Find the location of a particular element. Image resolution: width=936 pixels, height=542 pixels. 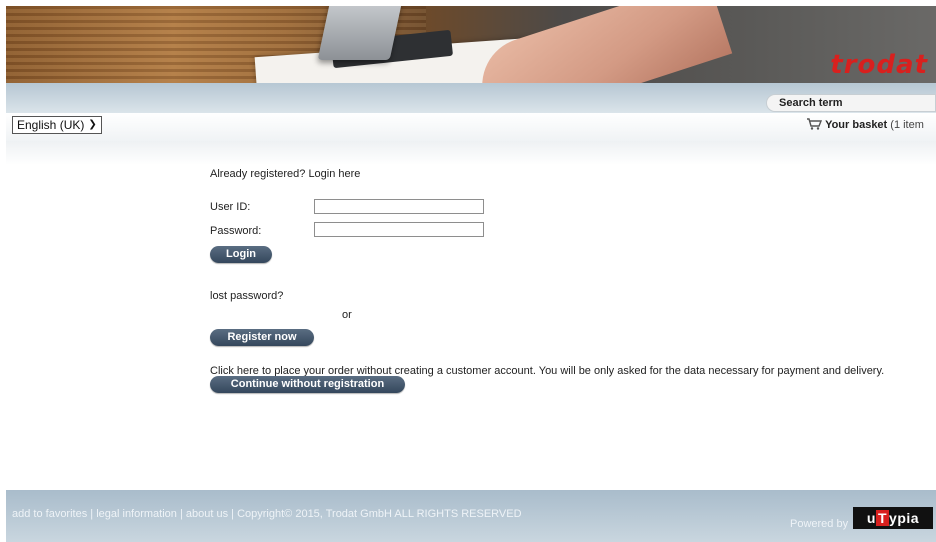

footer-link-about: about us is located at coordinates (207, 514).